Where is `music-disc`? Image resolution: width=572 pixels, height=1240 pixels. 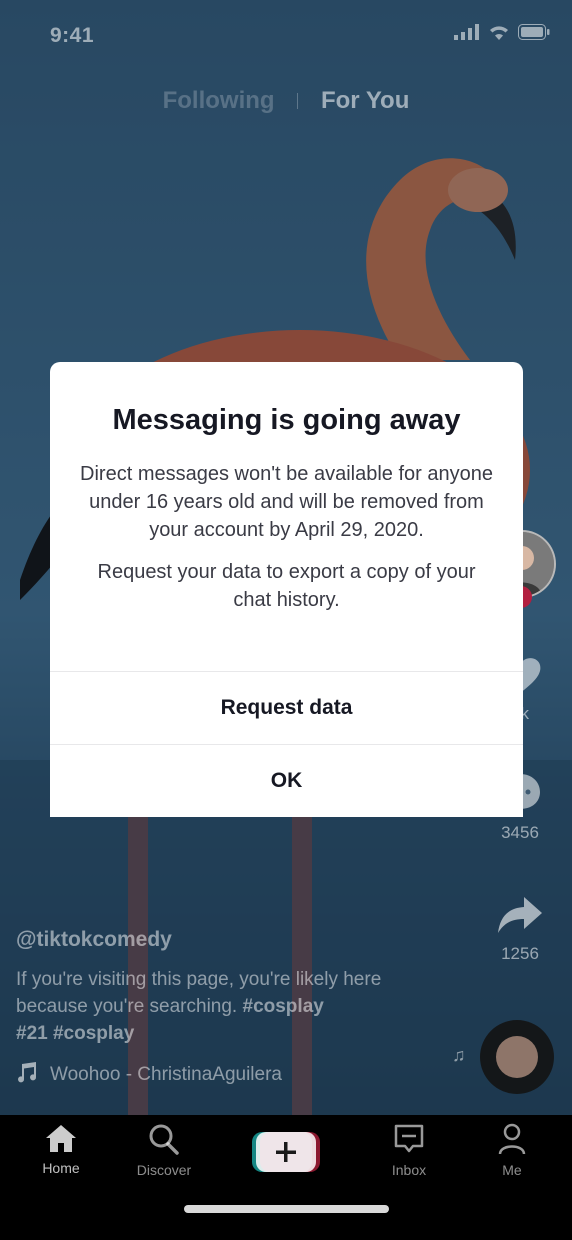 music-disc is located at coordinates (517, 1057).